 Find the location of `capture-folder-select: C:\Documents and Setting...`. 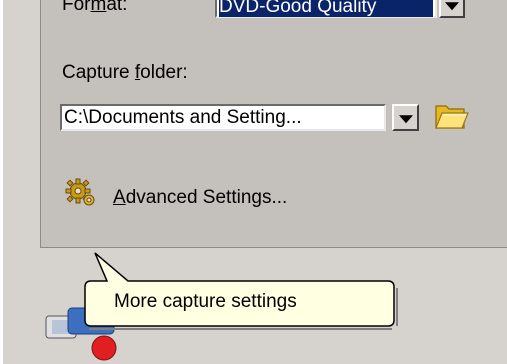

capture-folder-select: C:\Documents and Setting... is located at coordinates (223, 117).